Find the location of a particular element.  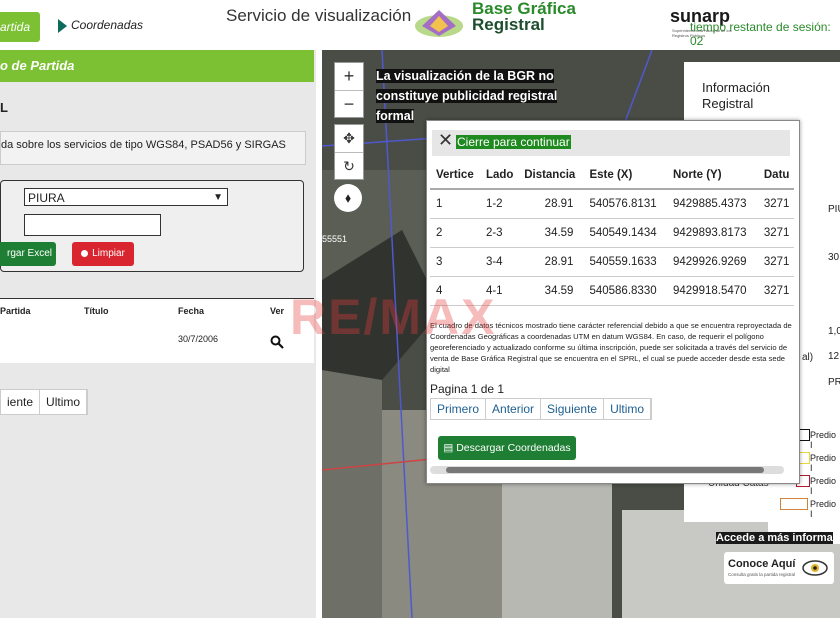

clear-icon is located at coordinates (85, 253).